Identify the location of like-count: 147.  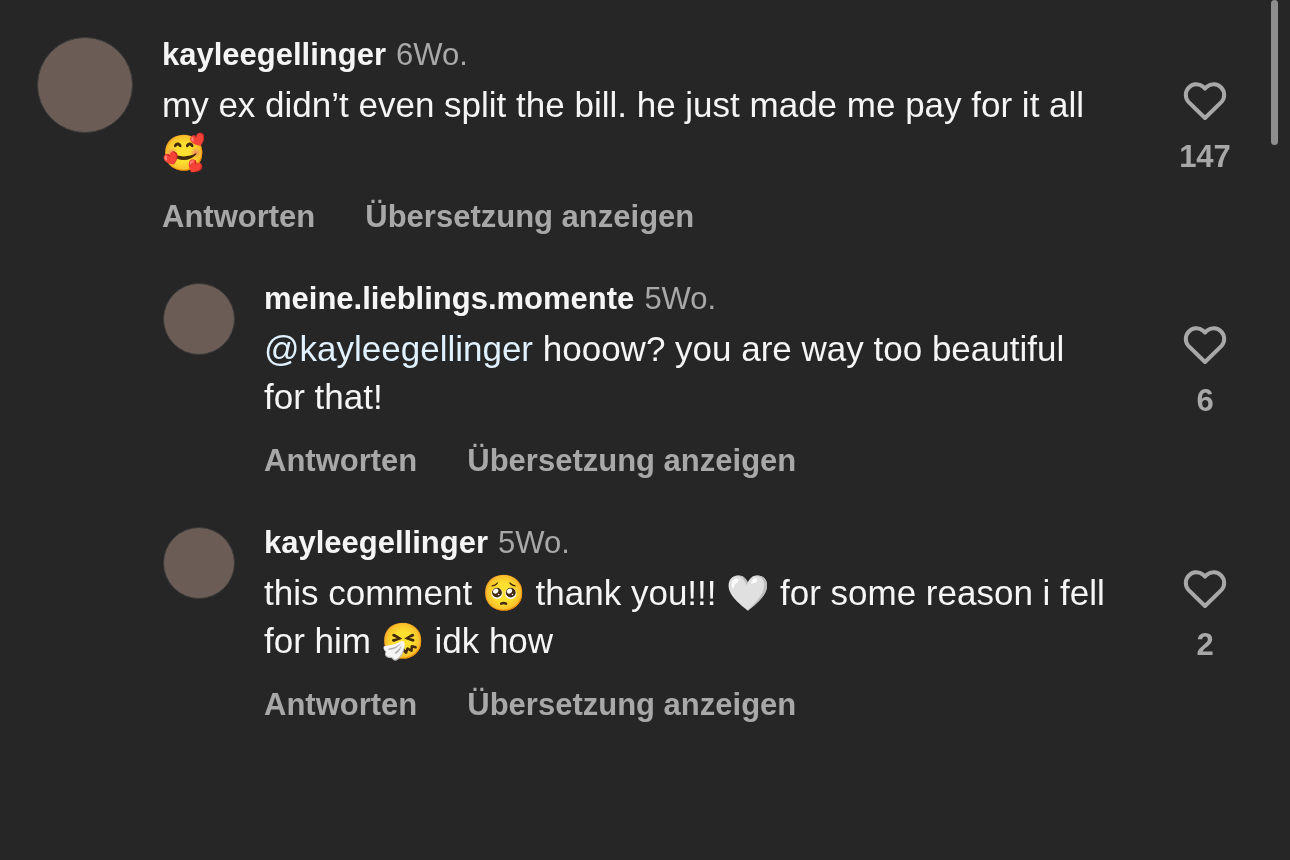
(1205, 157).